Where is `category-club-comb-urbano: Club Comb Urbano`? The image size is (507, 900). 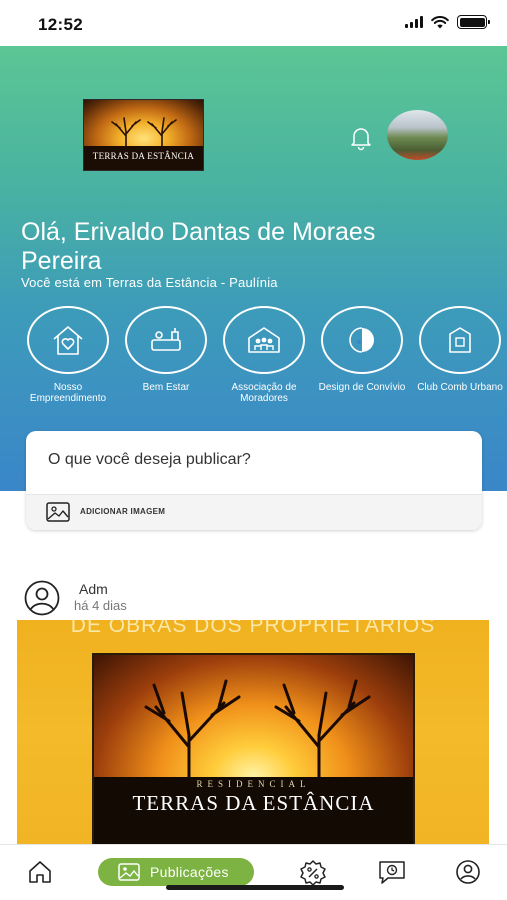 category-club-comb-urbano: Club Comb Urbano is located at coordinates (459, 349).